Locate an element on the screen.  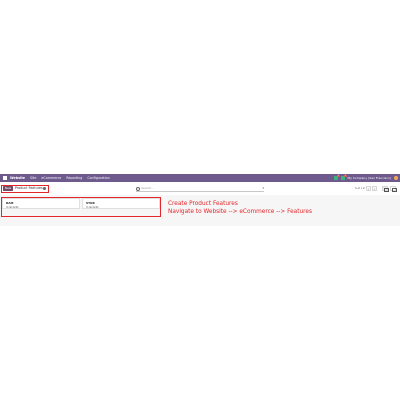
search-bar: Search... ▾ is located at coordinates (200, 189).